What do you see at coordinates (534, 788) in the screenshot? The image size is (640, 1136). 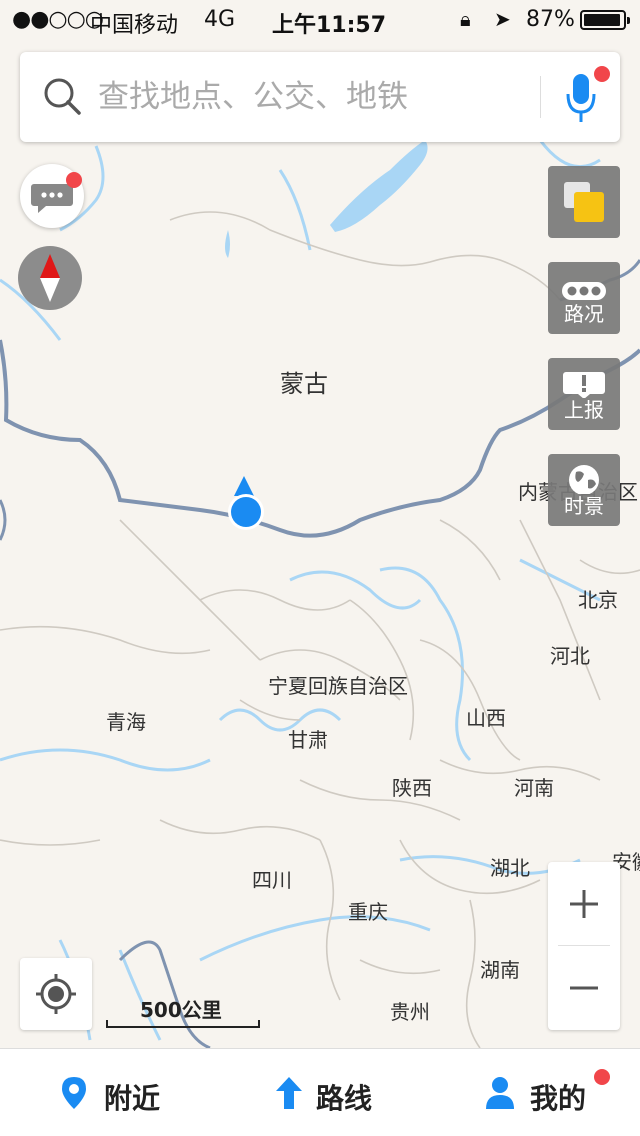 I see `map-label-henan: 河南` at bounding box center [534, 788].